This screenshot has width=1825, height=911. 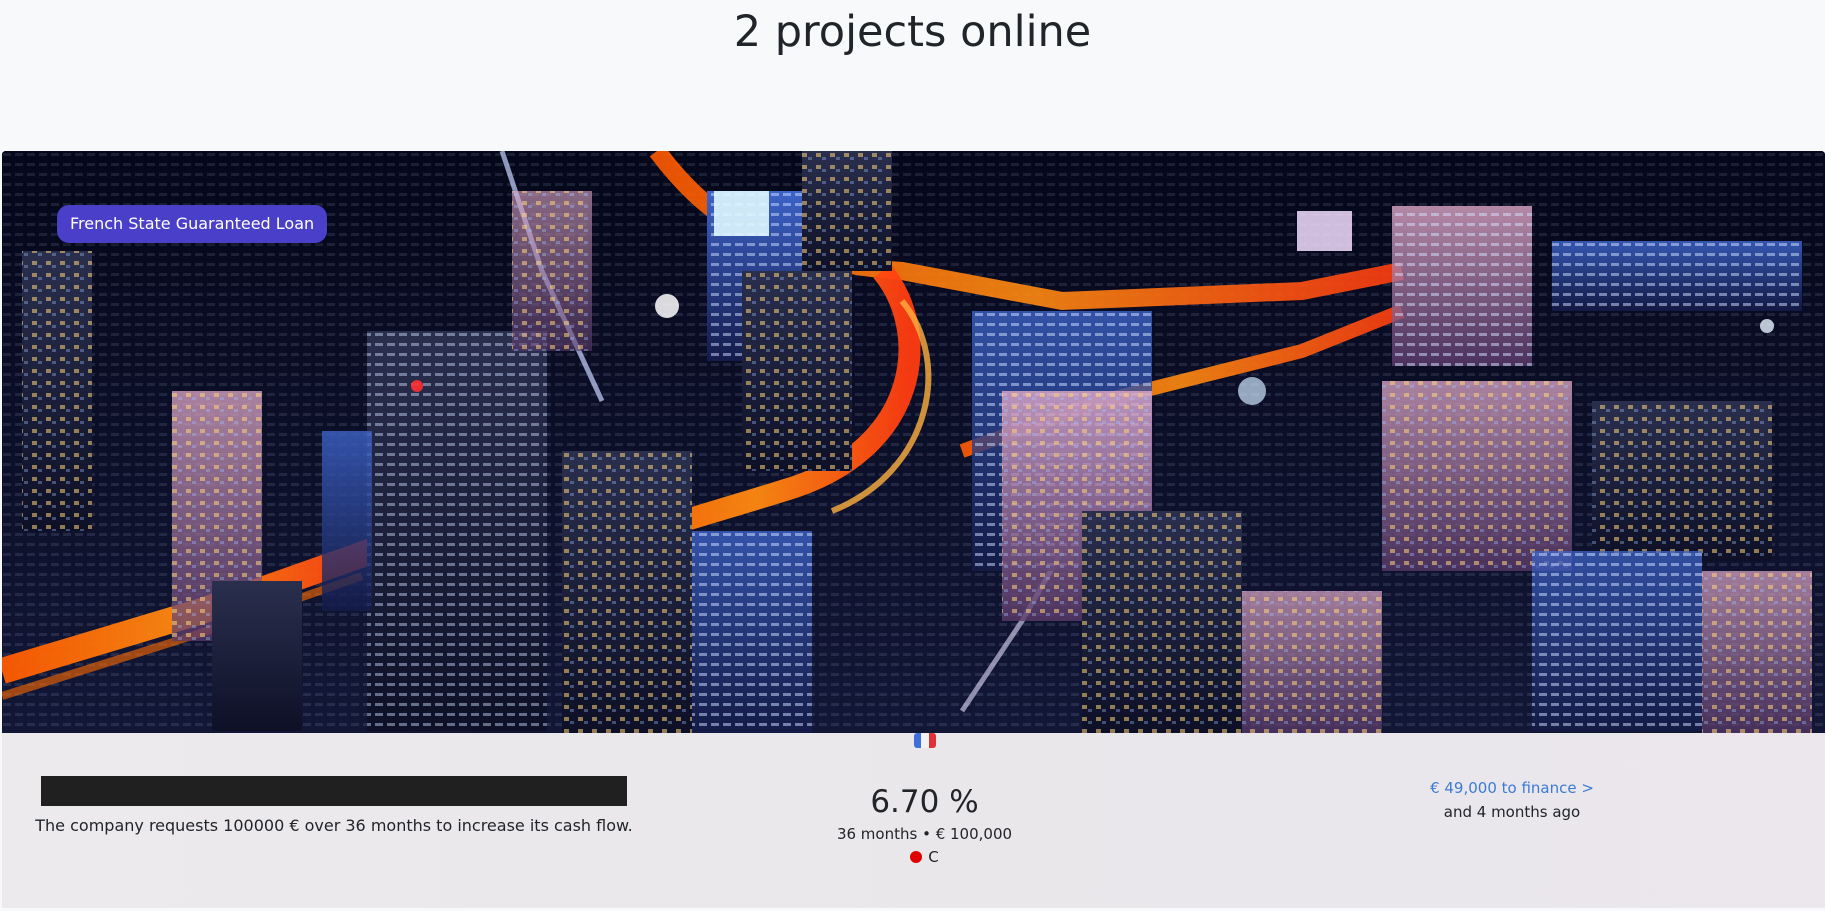 What do you see at coordinates (192, 224) in the screenshot?
I see `category-badge: French State Guaranteed Loan` at bounding box center [192, 224].